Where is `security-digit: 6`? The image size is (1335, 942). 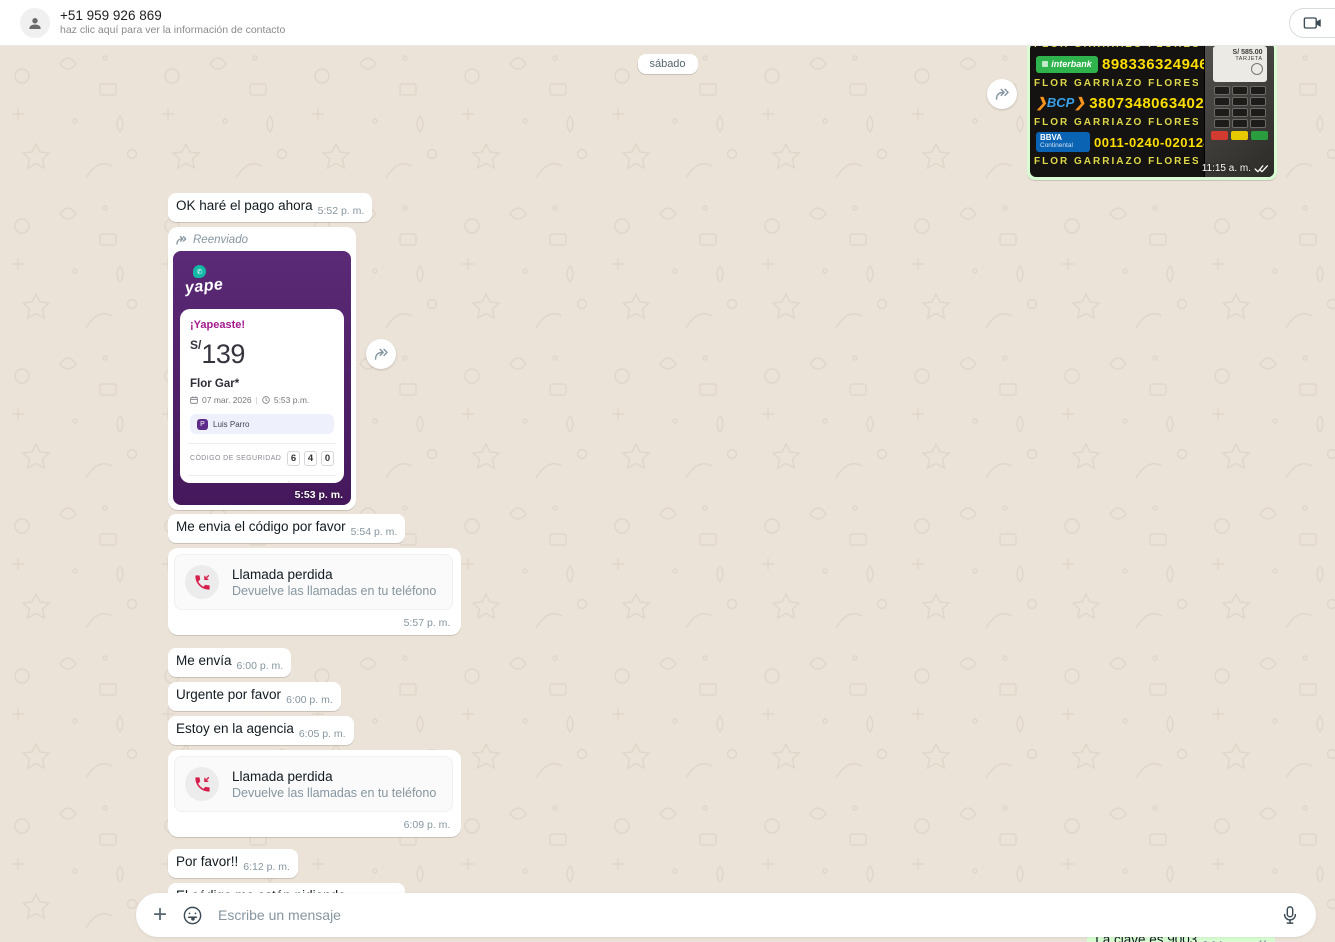
security-digit: 6 is located at coordinates (293, 458).